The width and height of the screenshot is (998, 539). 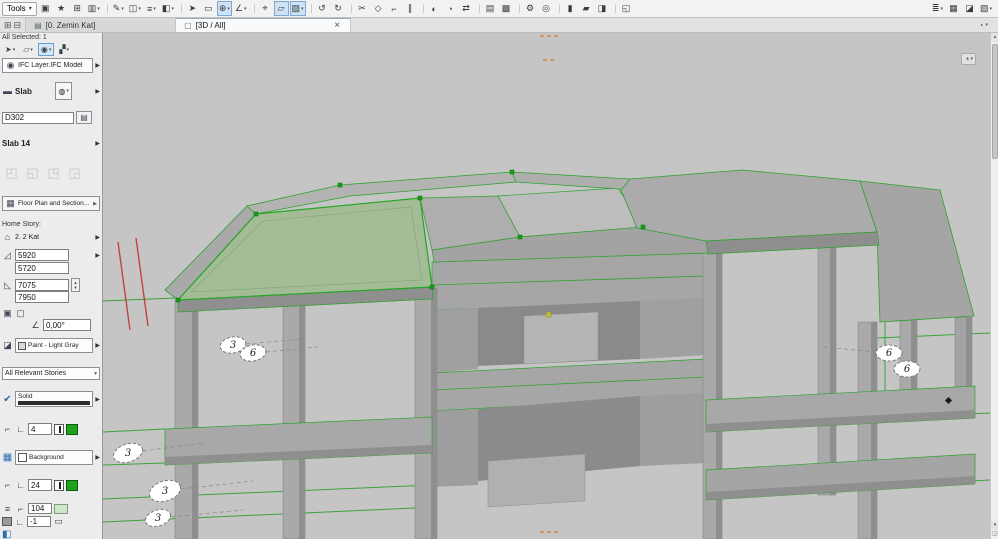 I want to click on fill-type-icon: ◫ ▾, so click(x=135, y=8).